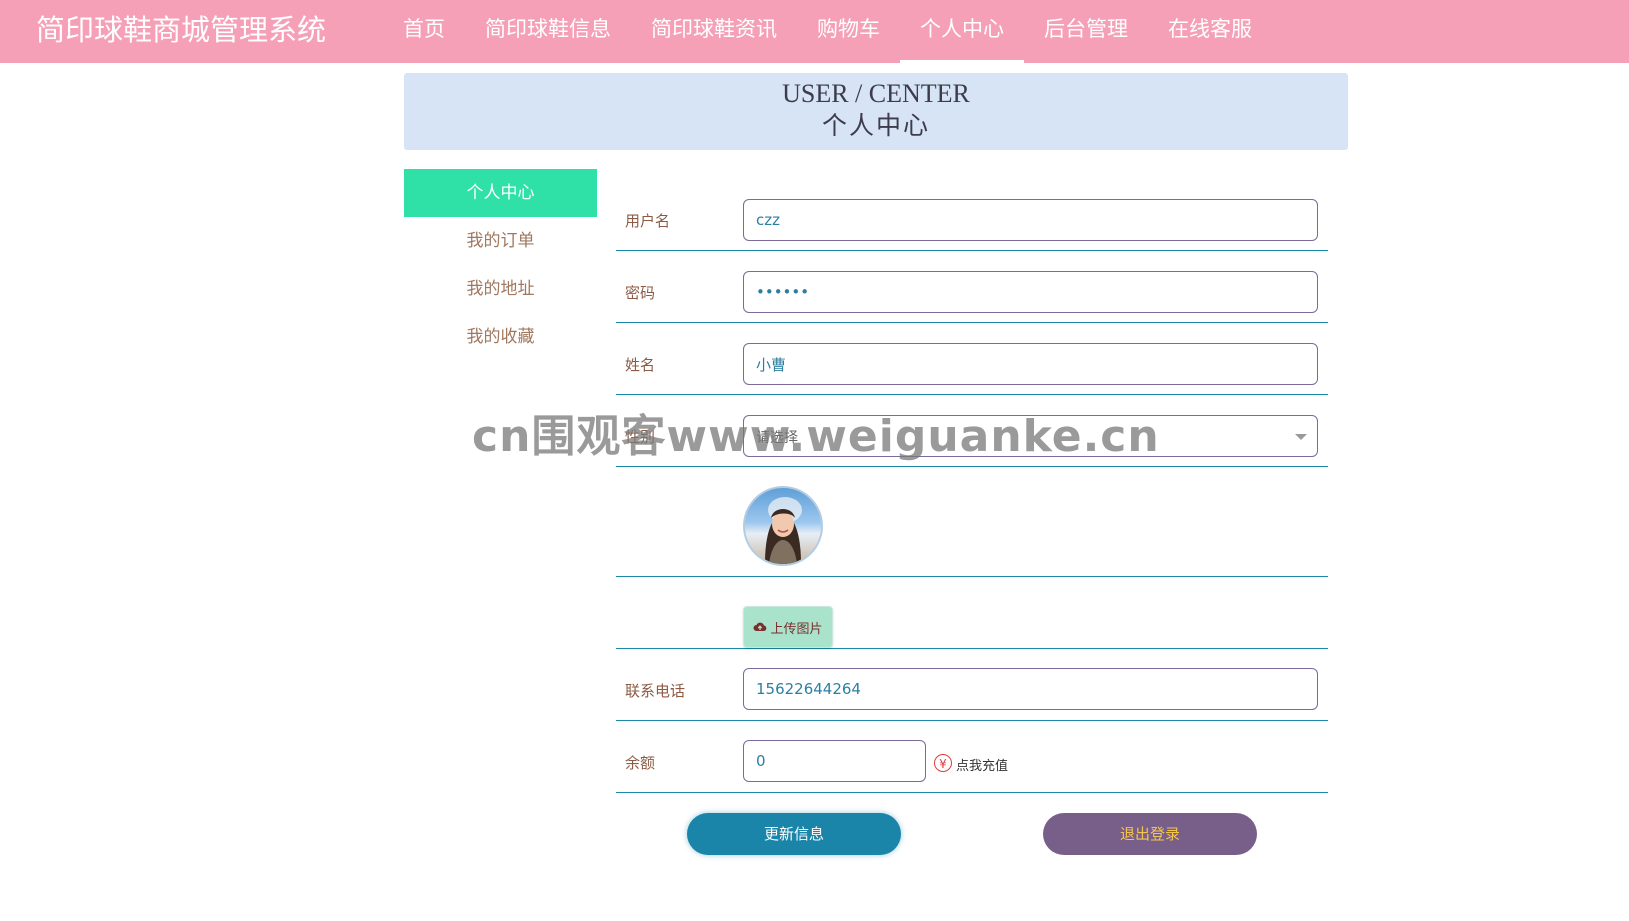  I want to click on password-label: 密码, so click(640, 293).